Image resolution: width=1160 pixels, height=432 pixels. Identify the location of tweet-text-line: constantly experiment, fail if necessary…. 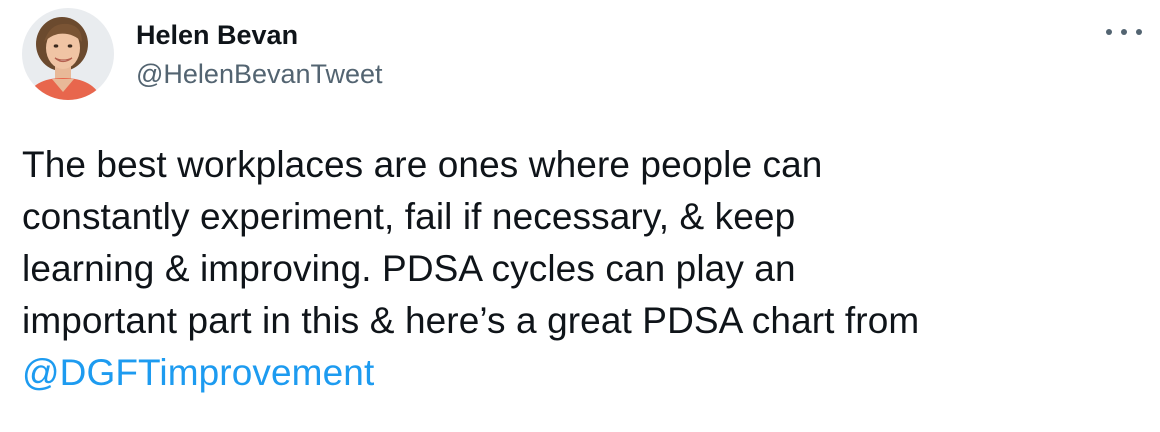
(409, 216).